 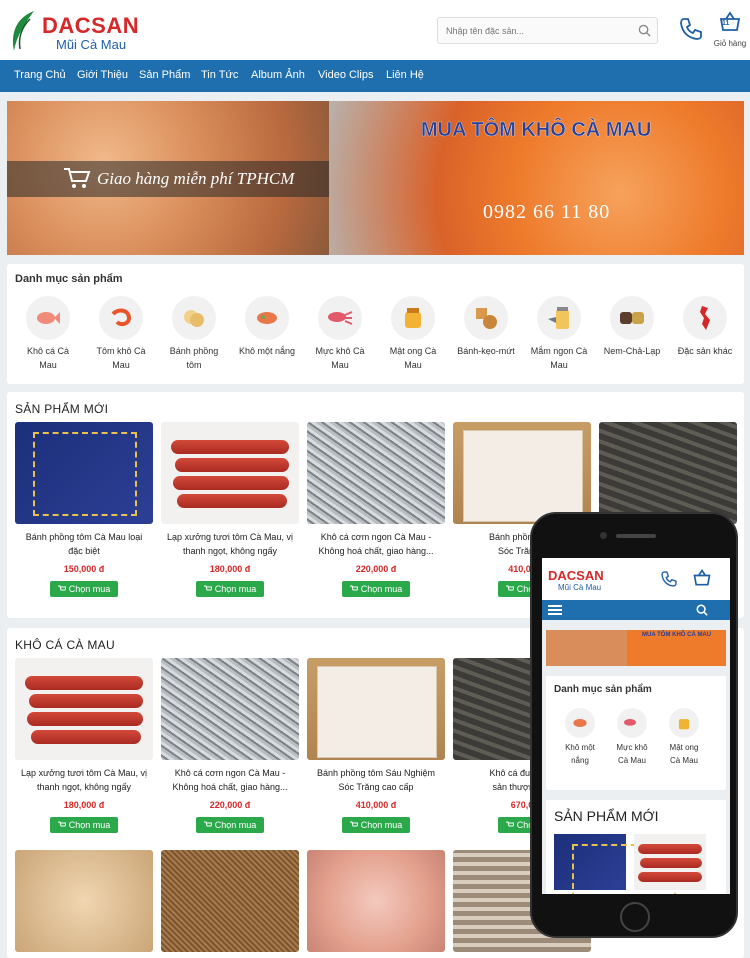 What do you see at coordinates (603, 535) in the screenshot?
I see `phone-camera` at bounding box center [603, 535].